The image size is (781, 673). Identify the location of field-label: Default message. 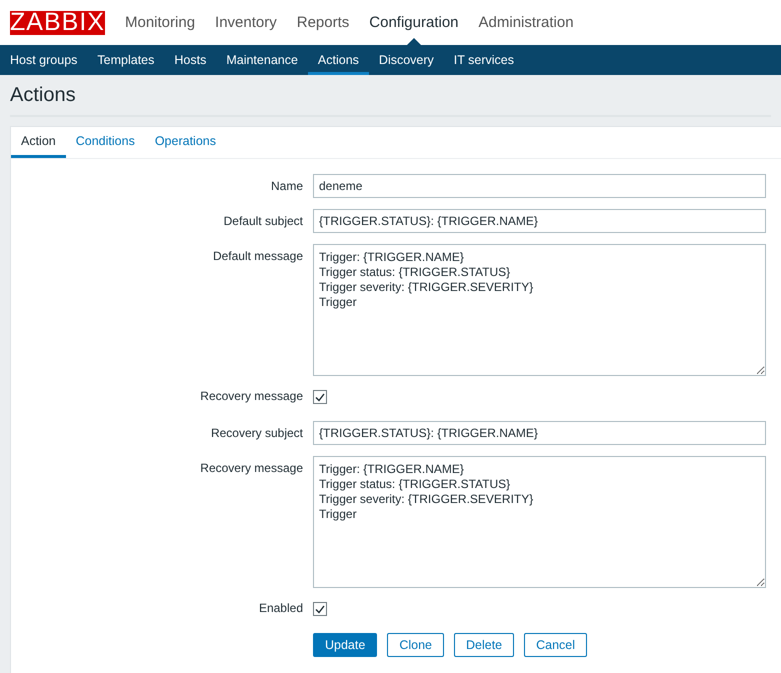
(257, 256).